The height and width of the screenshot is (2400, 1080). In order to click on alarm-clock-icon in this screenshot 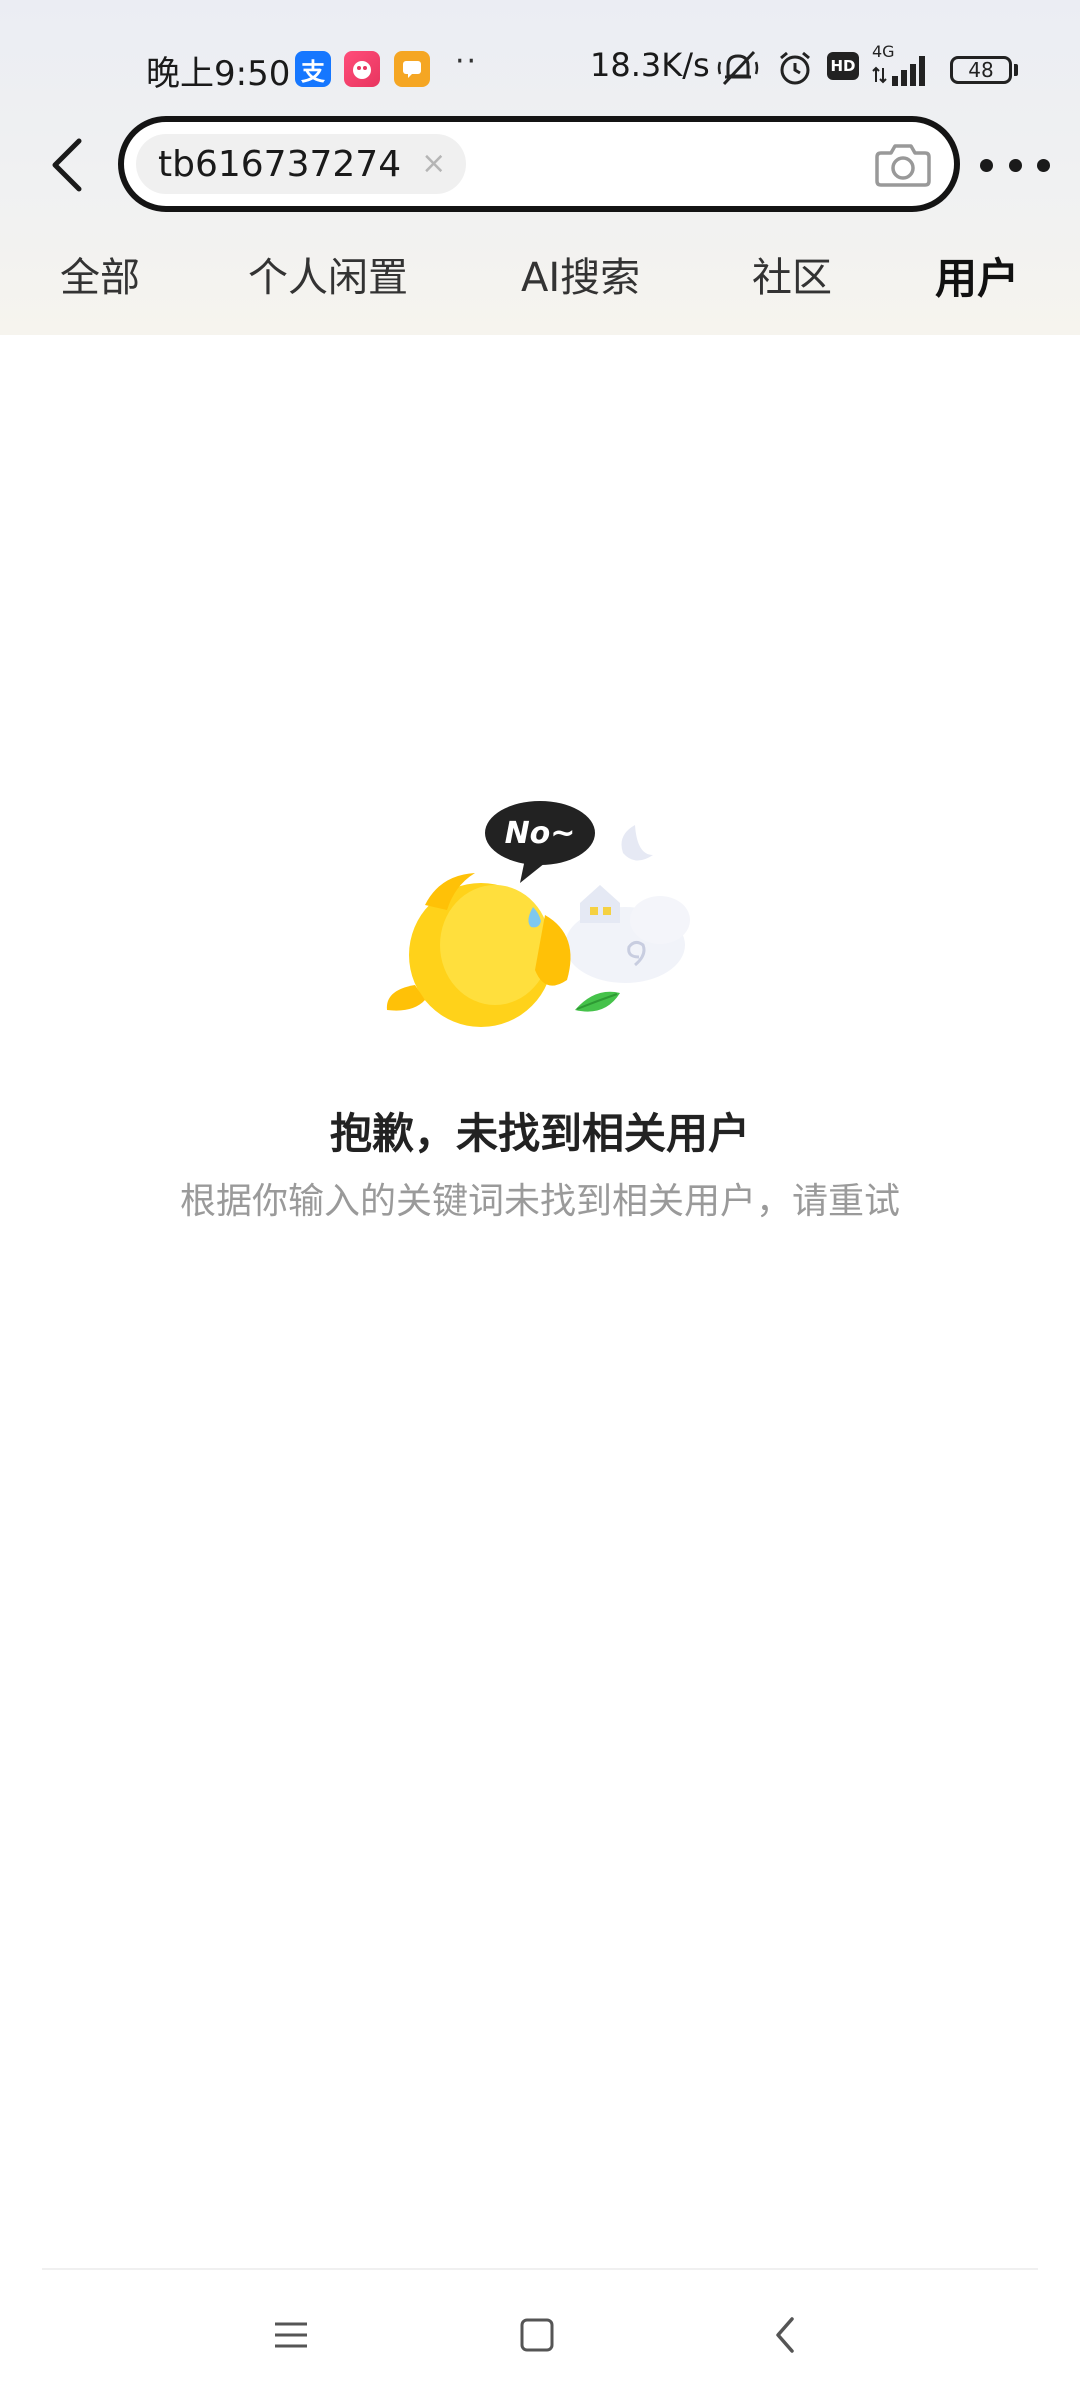, I will do `click(795, 70)`.